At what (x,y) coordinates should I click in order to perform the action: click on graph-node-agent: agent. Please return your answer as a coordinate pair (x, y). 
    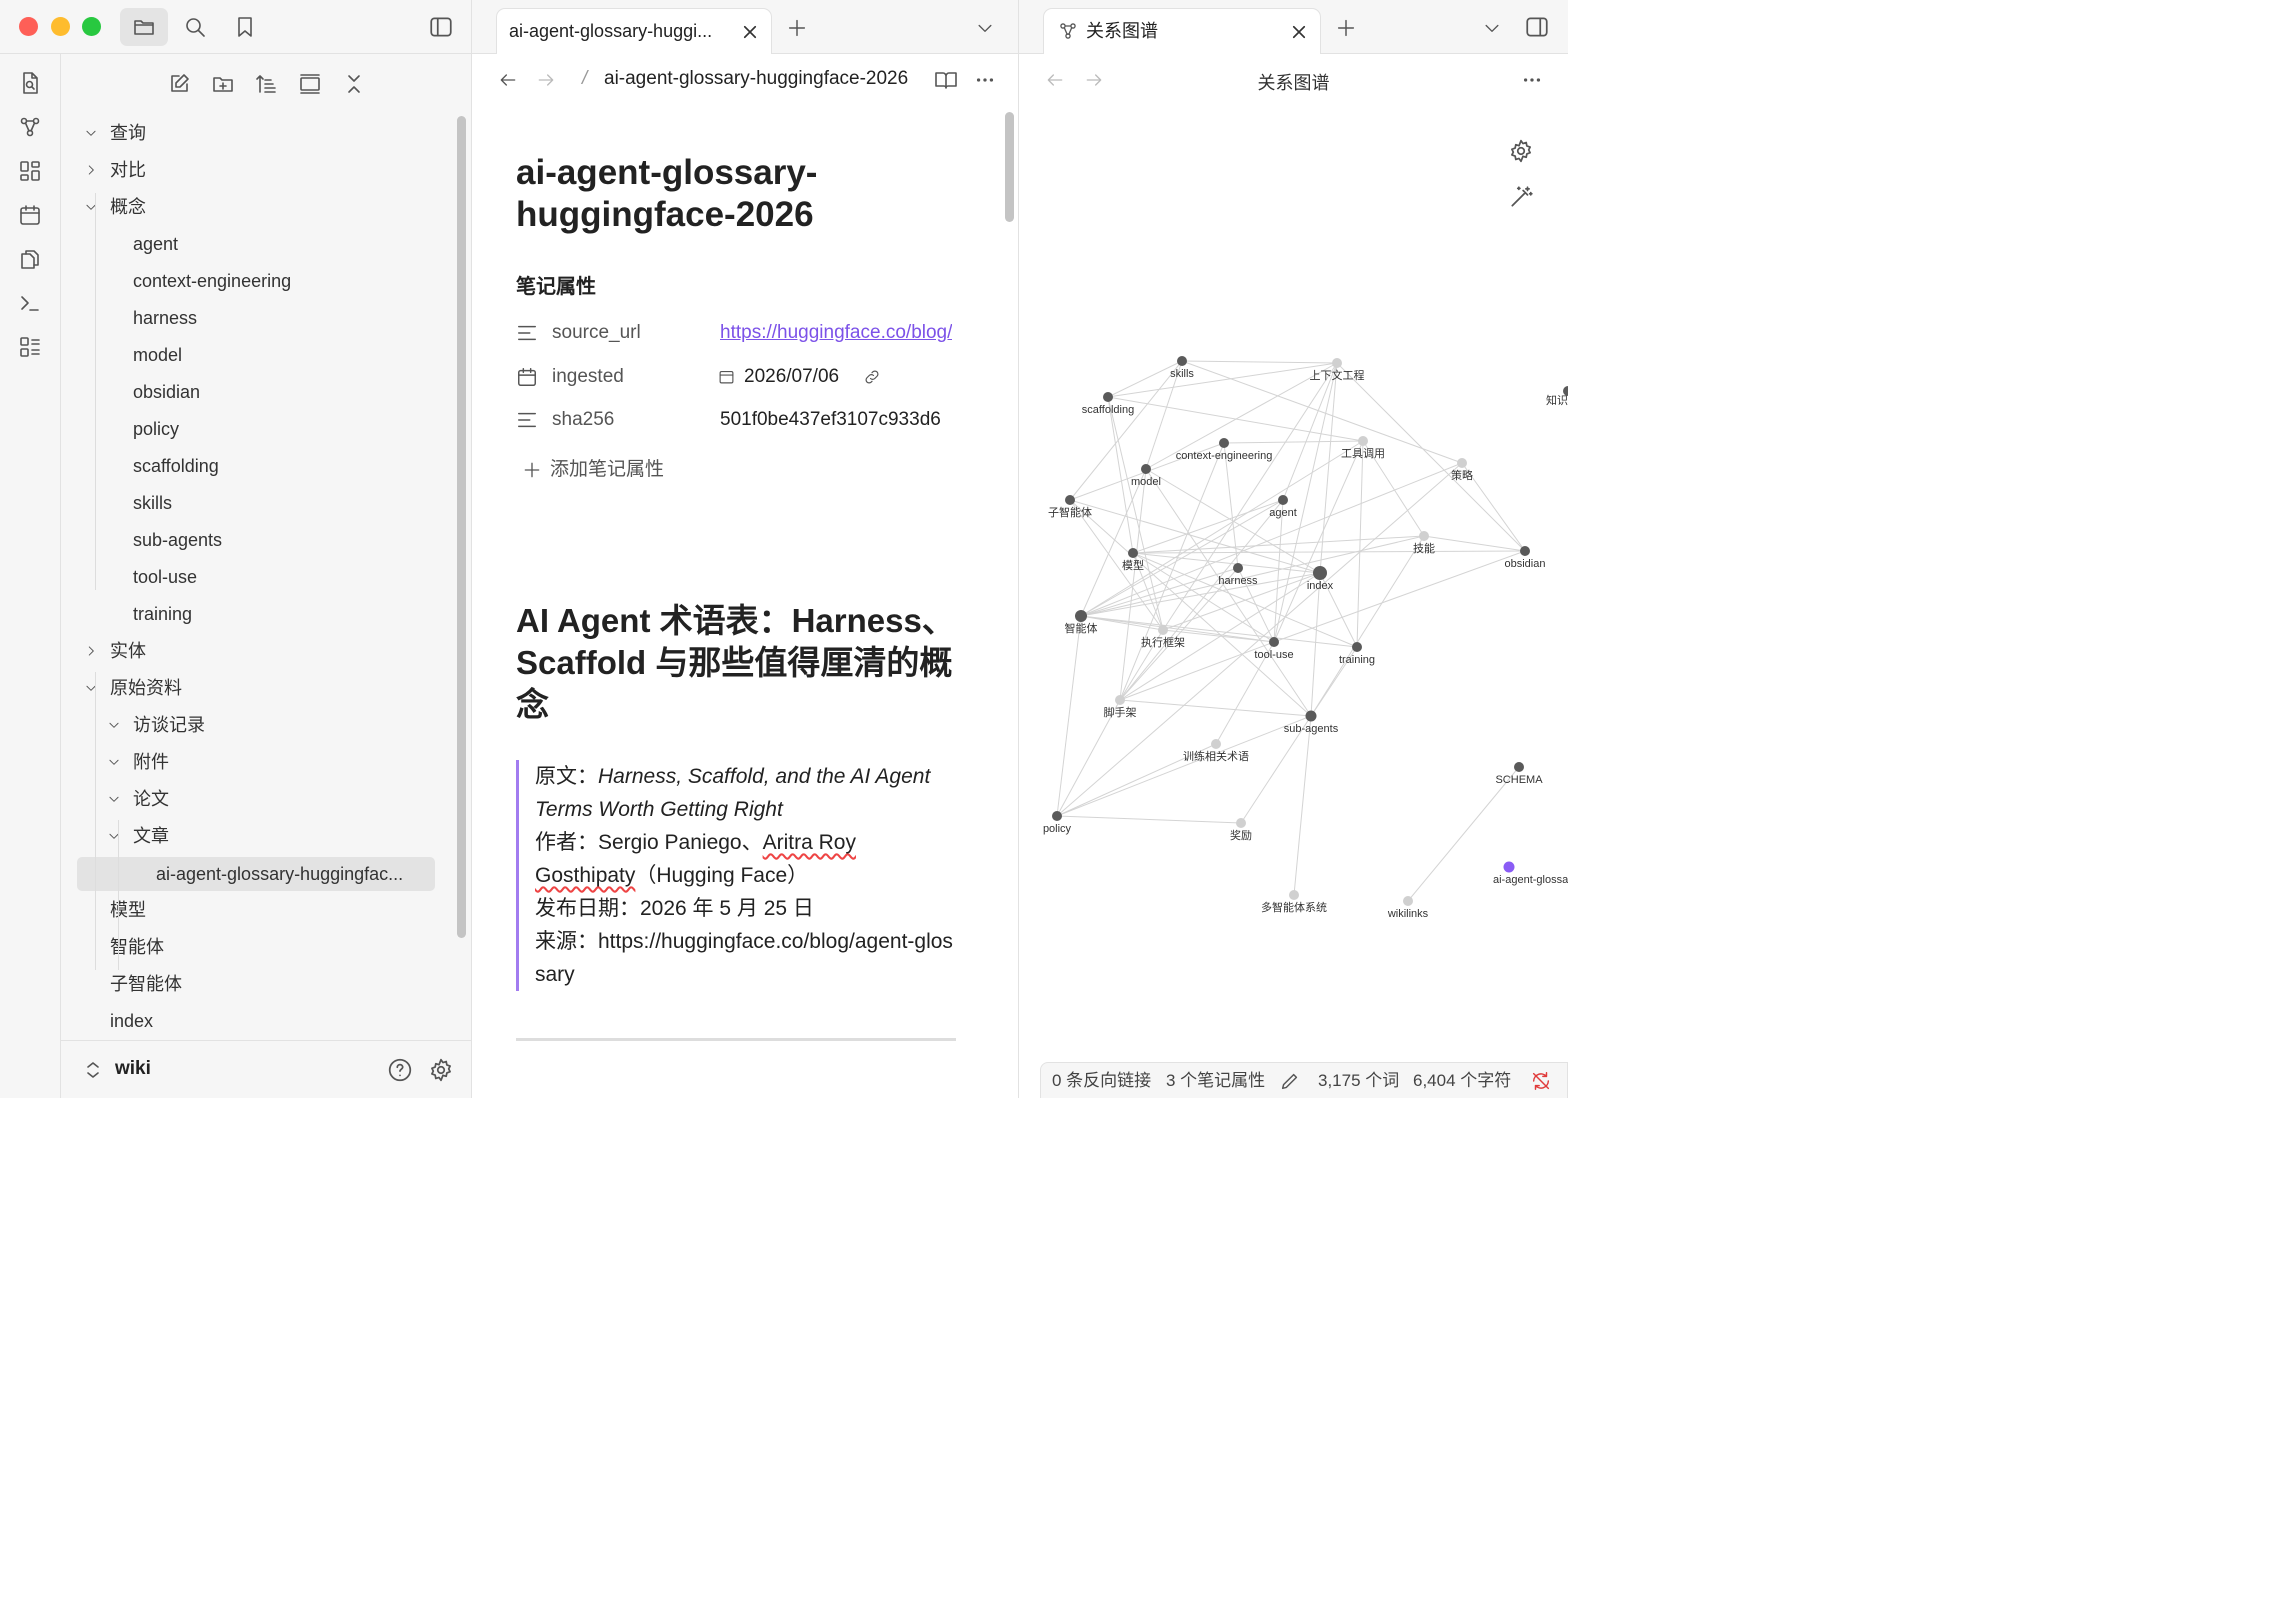
    Looking at the image, I should click on (1283, 507).